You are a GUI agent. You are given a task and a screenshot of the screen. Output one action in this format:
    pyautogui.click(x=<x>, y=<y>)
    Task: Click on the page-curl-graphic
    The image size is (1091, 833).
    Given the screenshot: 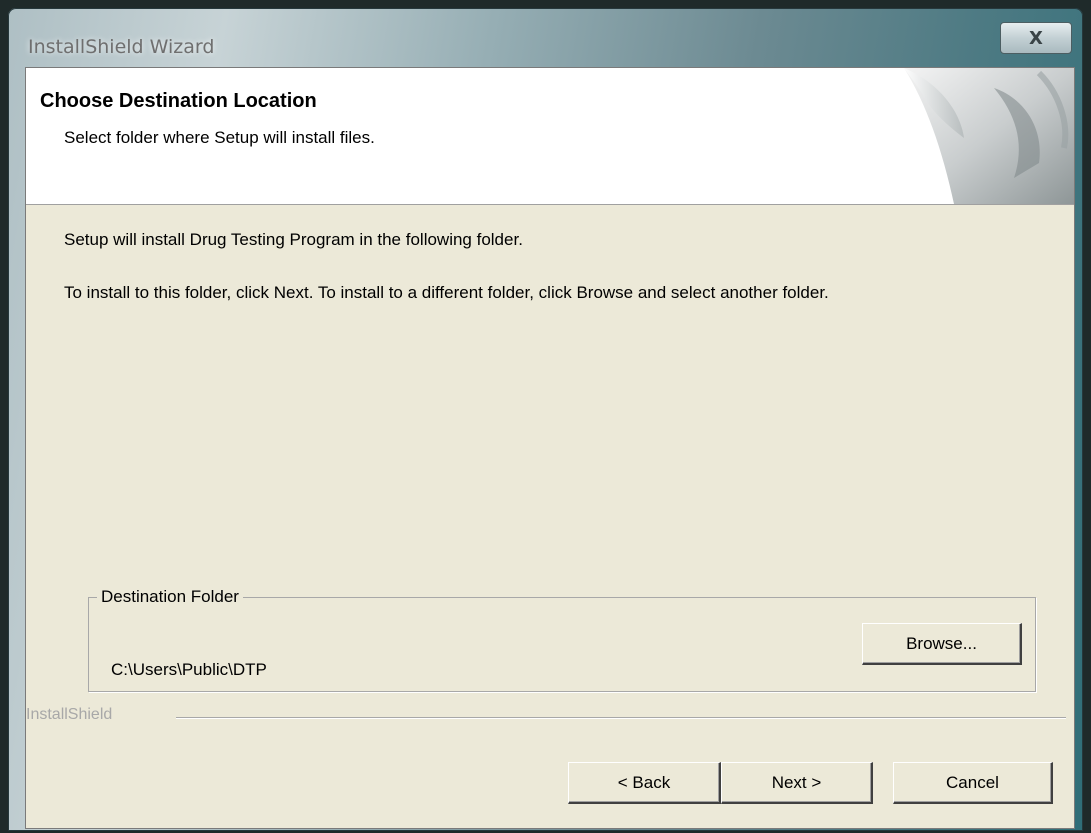 What is the action you would take?
    pyautogui.click(x=989, y=136)
    